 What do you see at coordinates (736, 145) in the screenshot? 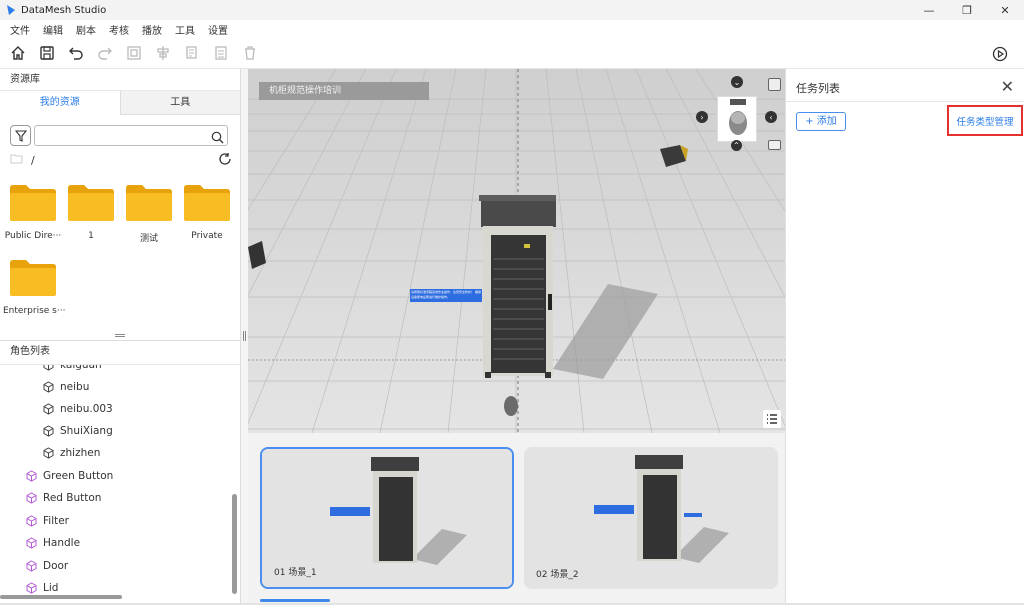
I see `chevron-up-icon: ⌃` at bounding box center [736, 145].